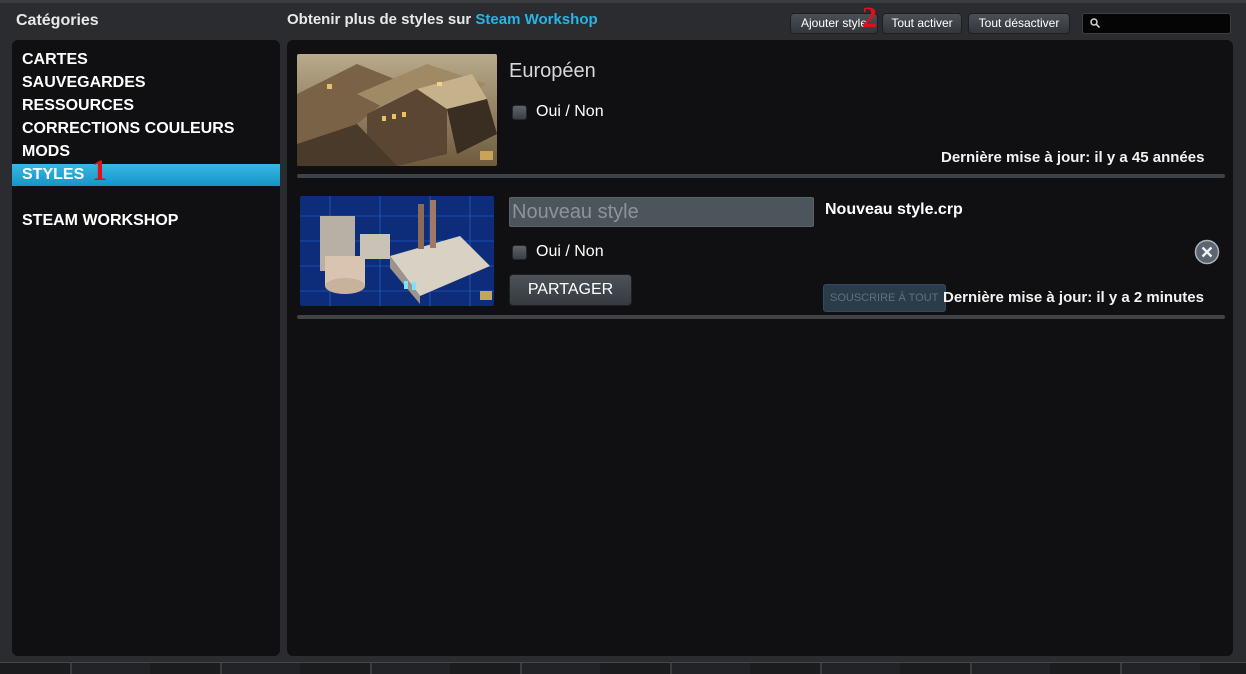 The width and height of the screenshot is (1246, 674). What do you see at coordinates (922, 23) in the screenshot?
I see `enable-all-button: Tout activer` at bounding box center [922, 23].